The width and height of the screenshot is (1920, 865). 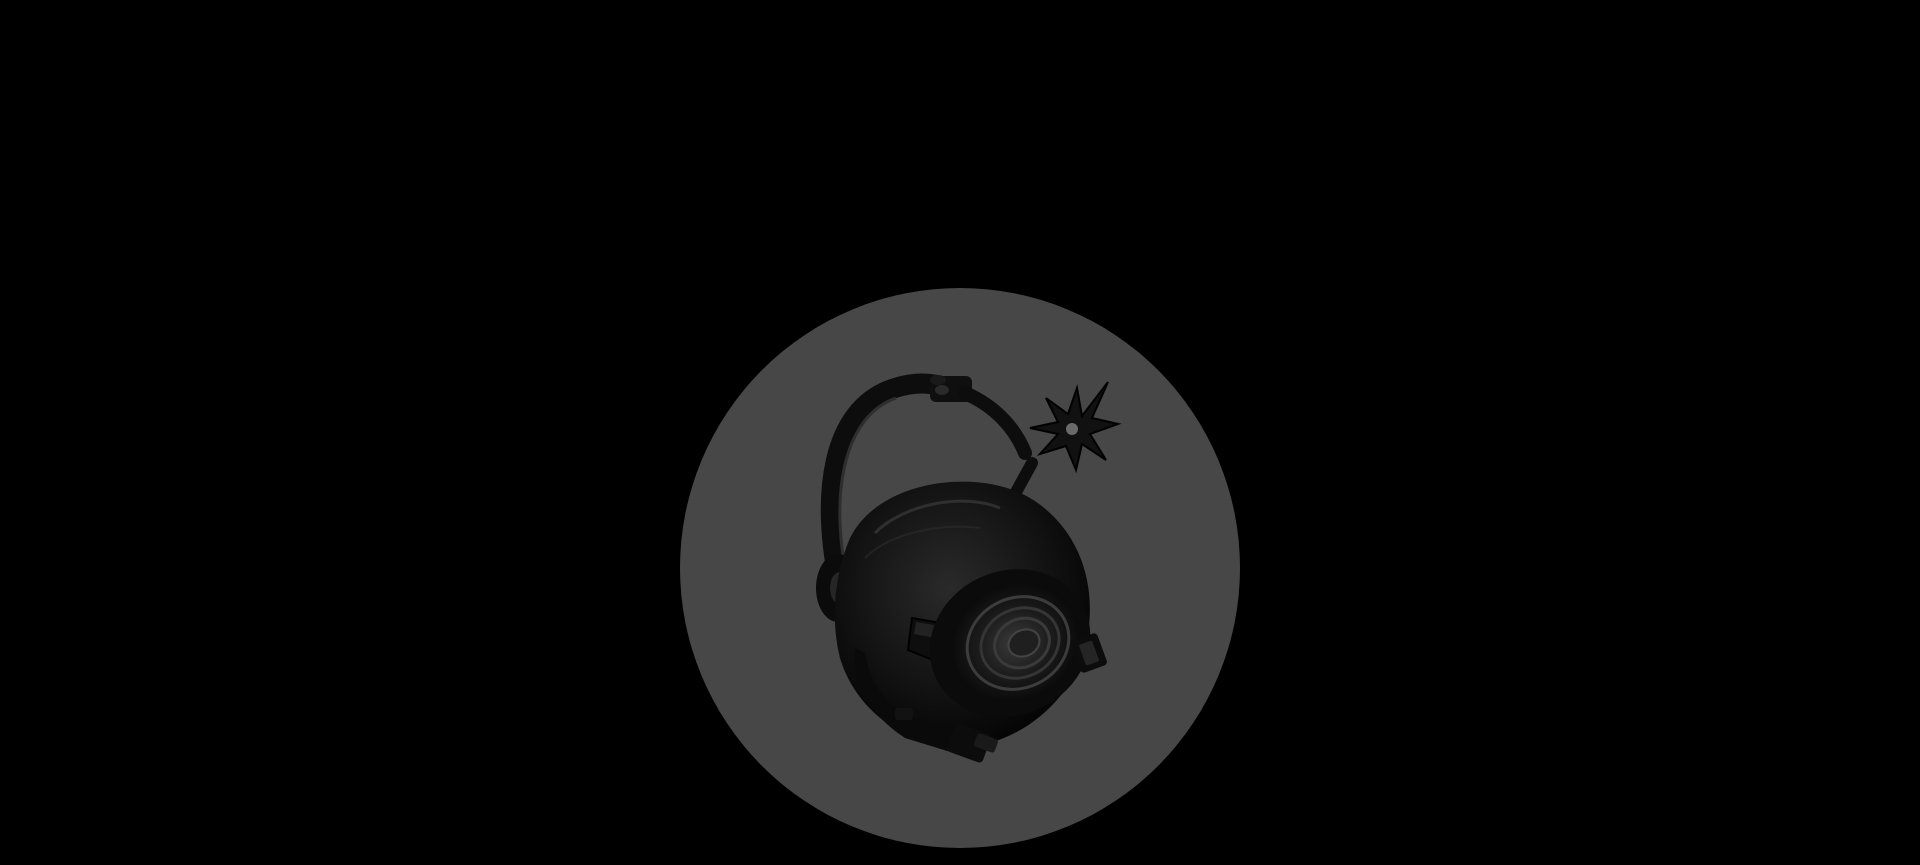 I want to click on spotlight-bomb-icon, so click(x=969, y=568).